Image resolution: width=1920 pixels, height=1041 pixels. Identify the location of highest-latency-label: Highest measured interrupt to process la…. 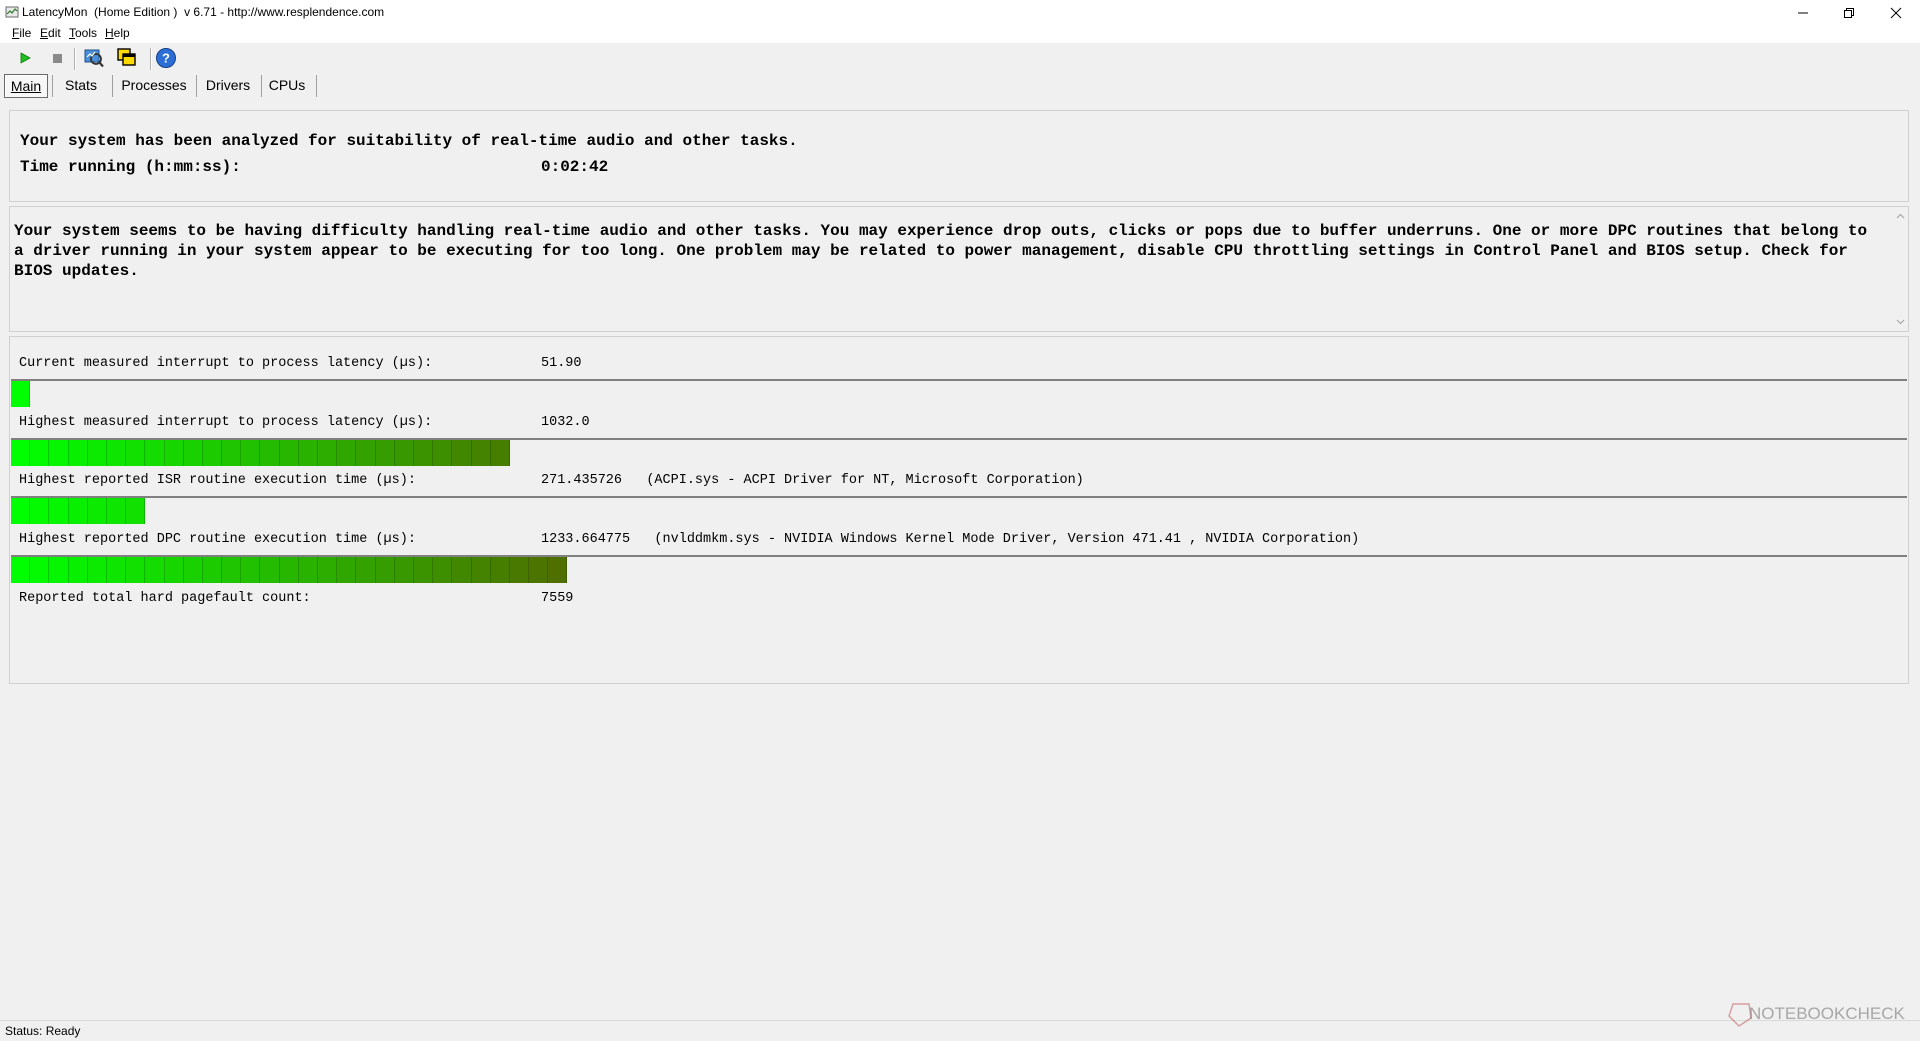
(226, 422).